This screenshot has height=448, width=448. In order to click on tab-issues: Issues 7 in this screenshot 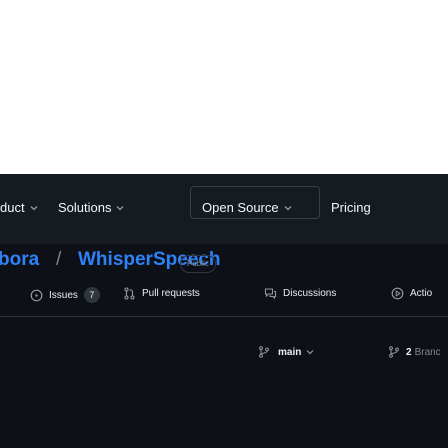, I will do `click(65, 295)`.